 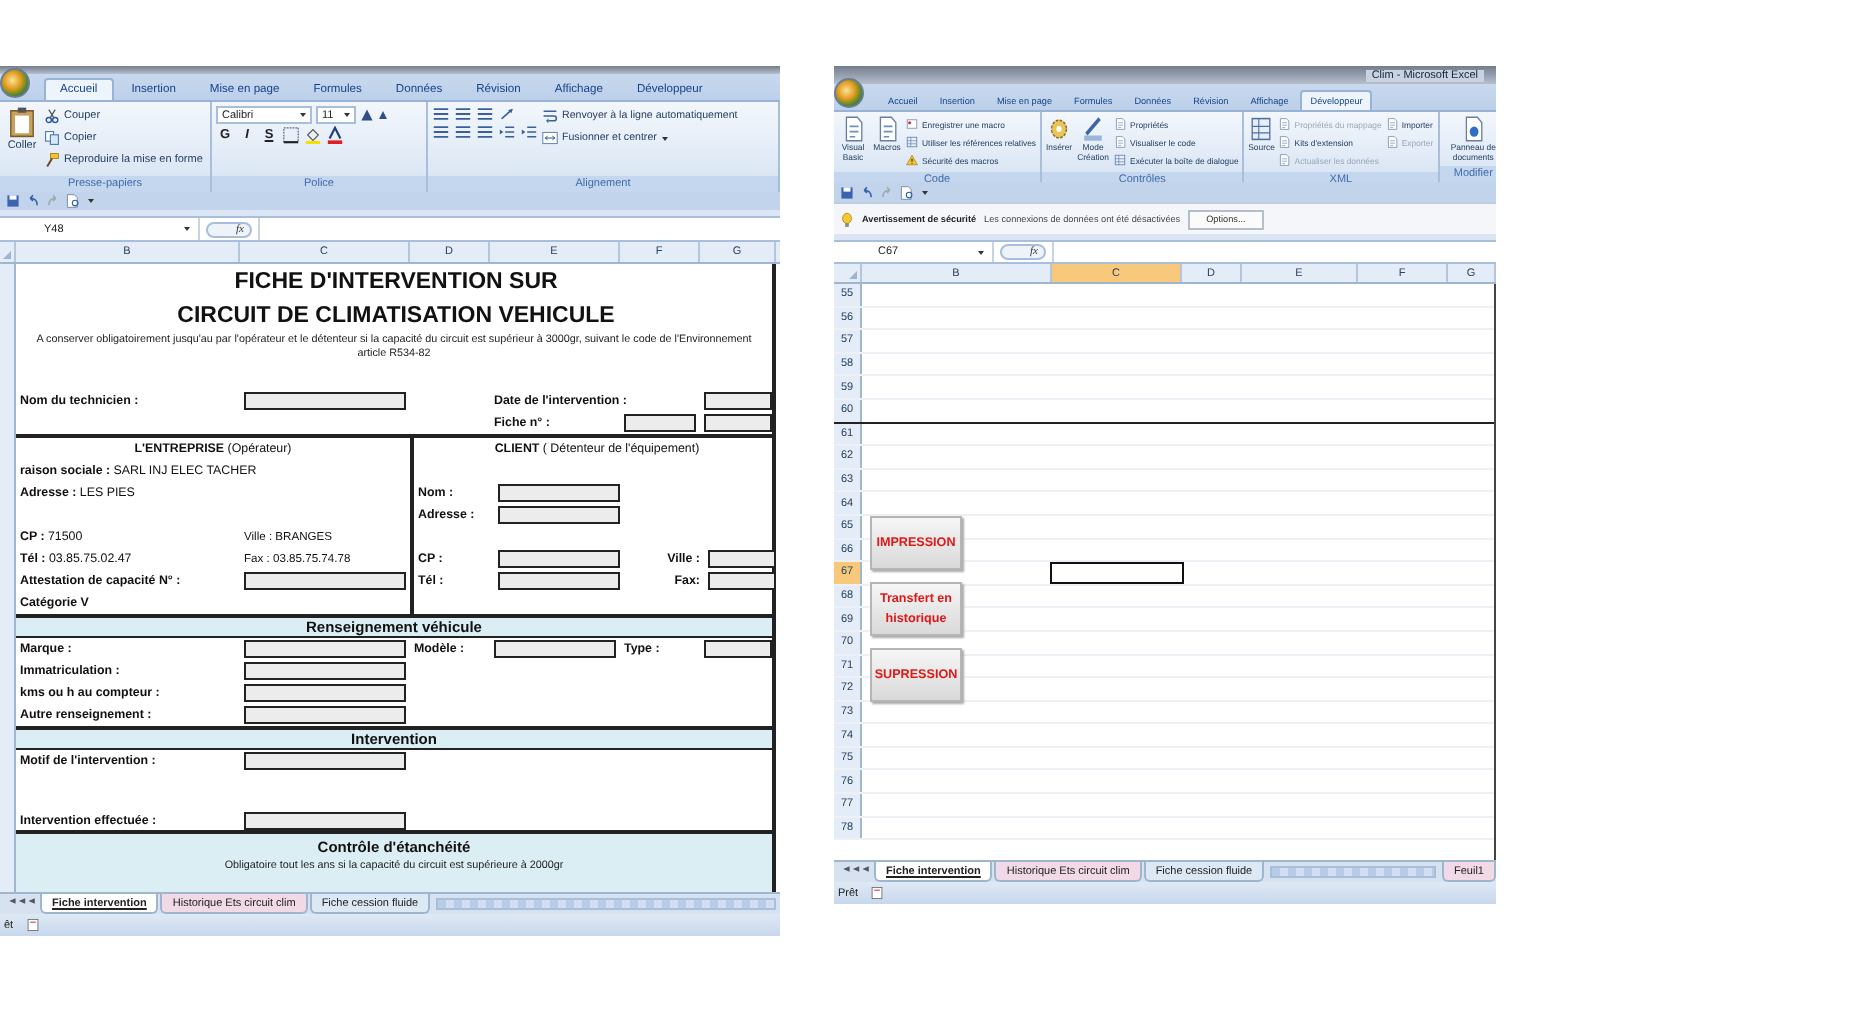 What do you see at coordinates (396, 281) in the screenshot?
I see `form-title: FICHE D'INTERVENTION SUR` at bounding box center [396, 281].